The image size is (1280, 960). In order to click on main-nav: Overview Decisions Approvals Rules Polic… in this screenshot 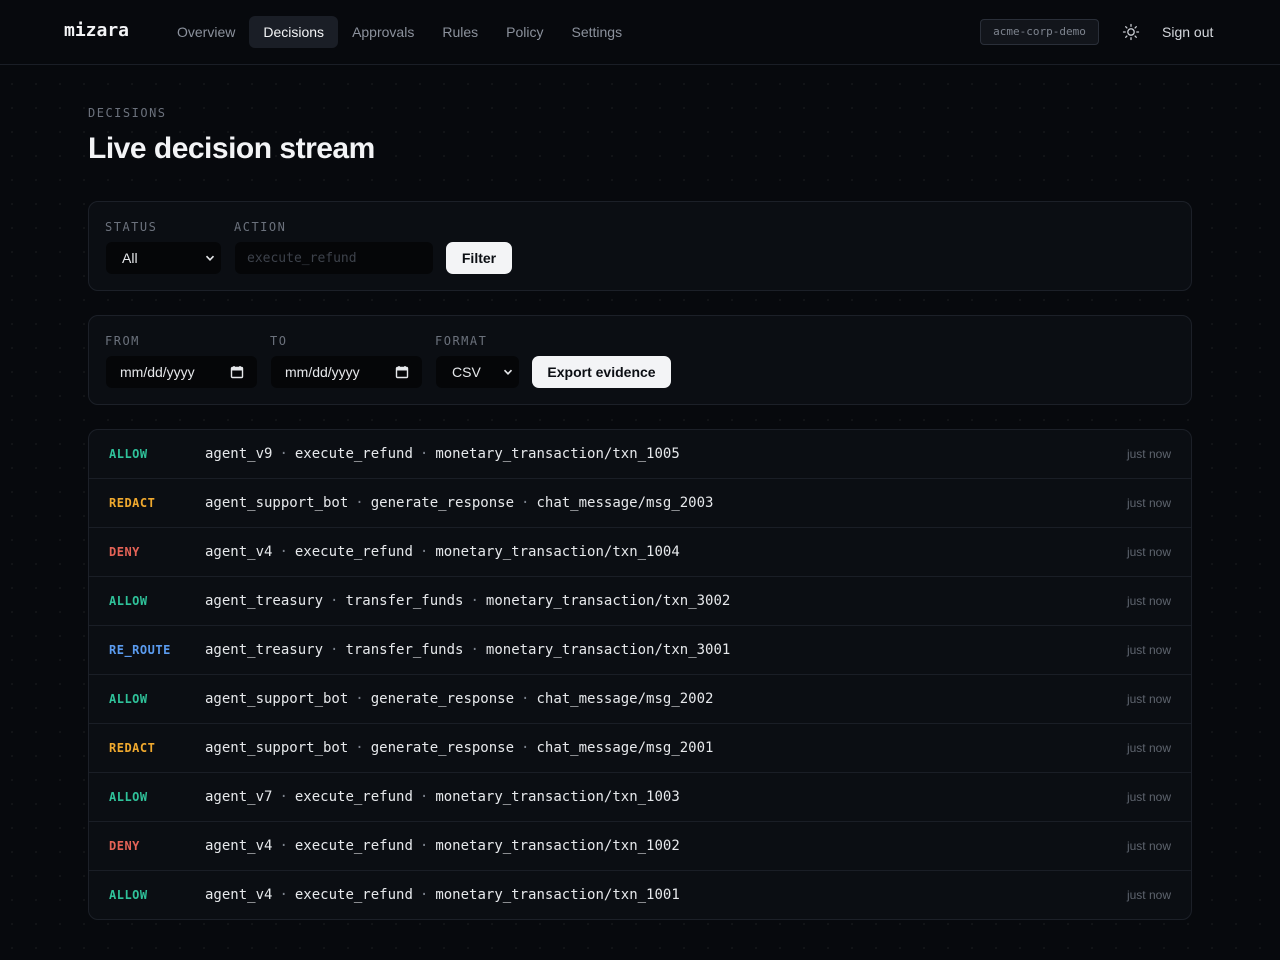, I will do `click(399, 32)`.